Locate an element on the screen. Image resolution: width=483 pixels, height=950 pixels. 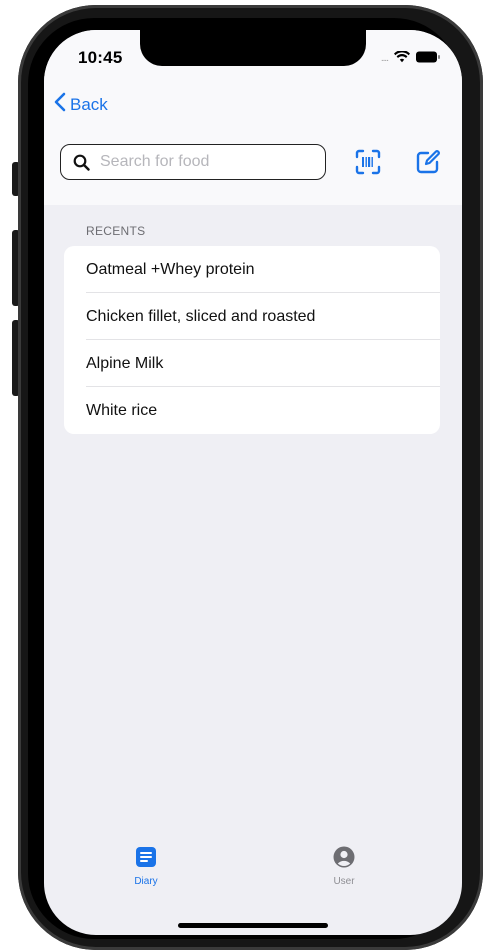
compose-icon is located at coordinates (428, 164).